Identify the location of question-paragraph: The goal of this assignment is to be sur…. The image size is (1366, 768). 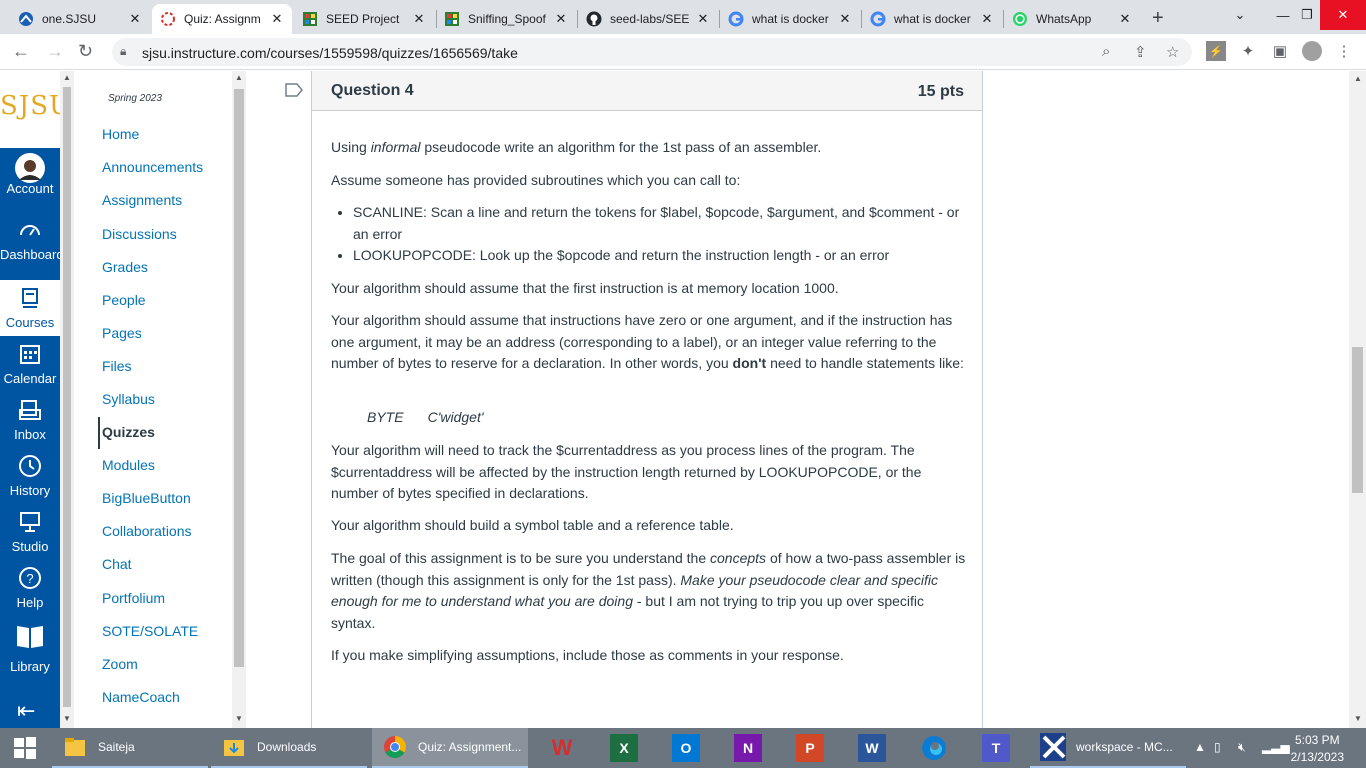
(648, 591).